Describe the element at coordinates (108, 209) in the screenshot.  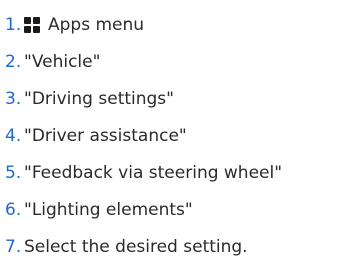
I see `step-text: "Lighting elements"` at that location.